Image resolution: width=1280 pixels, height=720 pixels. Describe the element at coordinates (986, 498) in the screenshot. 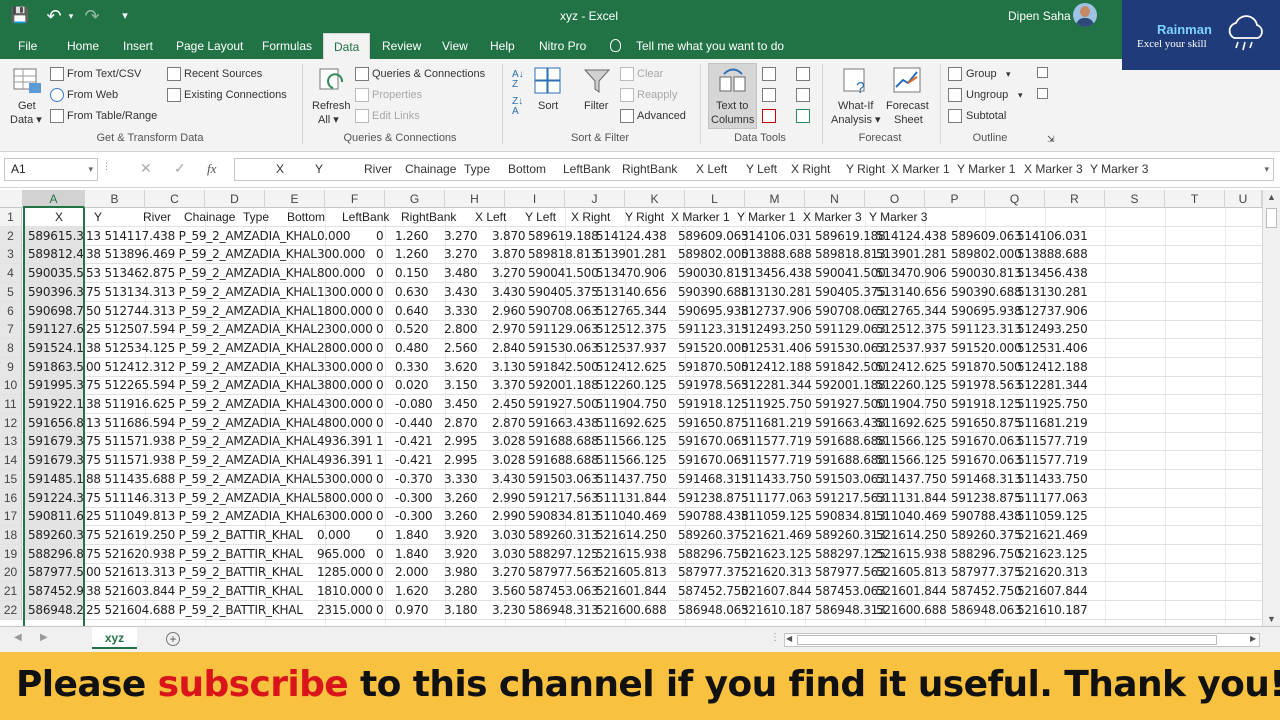

I see `cell-value: 591238.875` at that location.